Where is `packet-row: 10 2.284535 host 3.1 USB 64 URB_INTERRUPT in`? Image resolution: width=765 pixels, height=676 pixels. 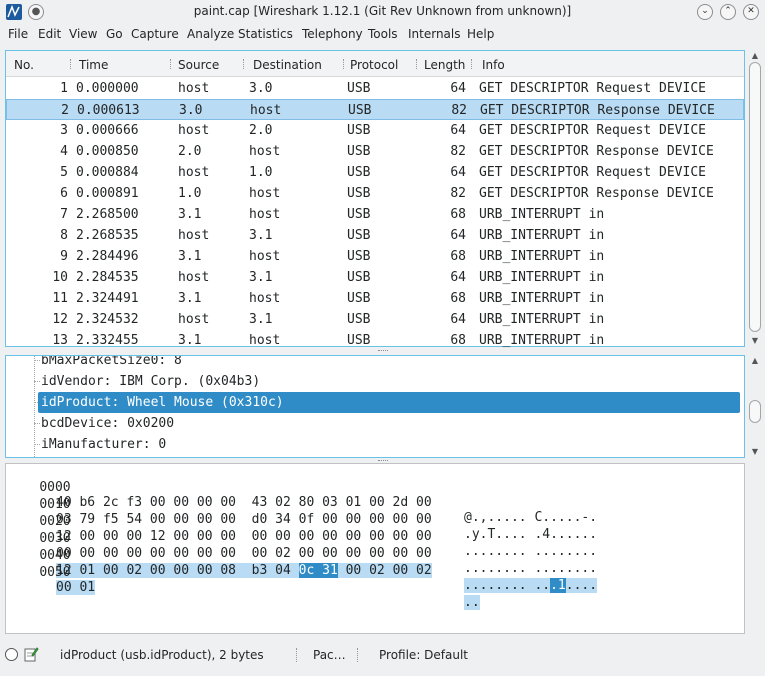
packet-row: 10 2.284535 host 3.1 USB 64 URB_INTERRUPT in is located at coordinates (375, 277).